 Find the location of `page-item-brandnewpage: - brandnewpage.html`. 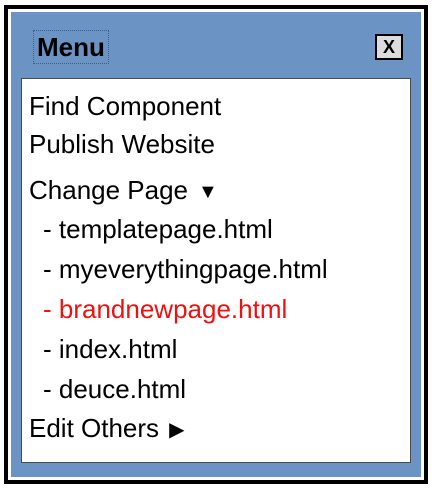

page-item-brandnewpage: - brandnewpage.html is located at coordinates (219, 309).